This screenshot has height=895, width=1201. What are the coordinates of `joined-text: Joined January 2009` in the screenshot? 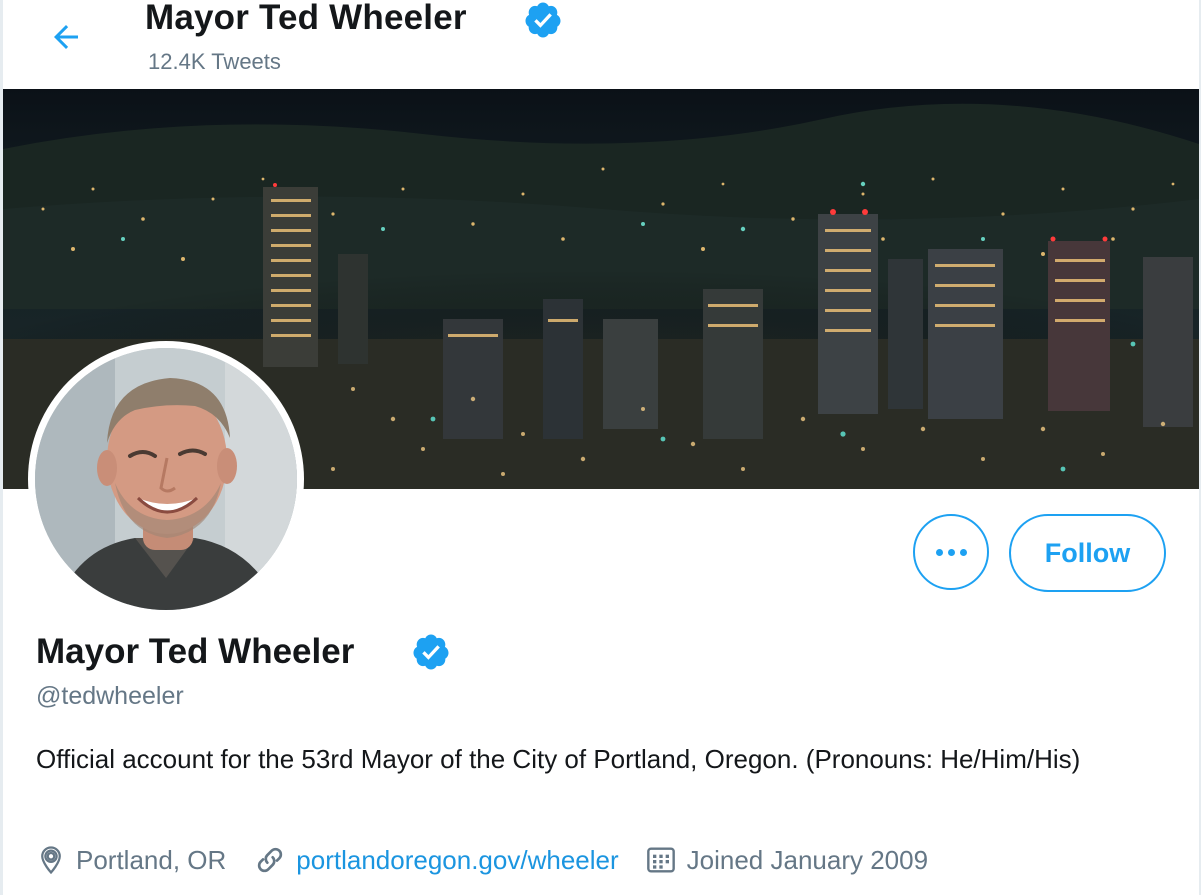 It's located at (807, 859).